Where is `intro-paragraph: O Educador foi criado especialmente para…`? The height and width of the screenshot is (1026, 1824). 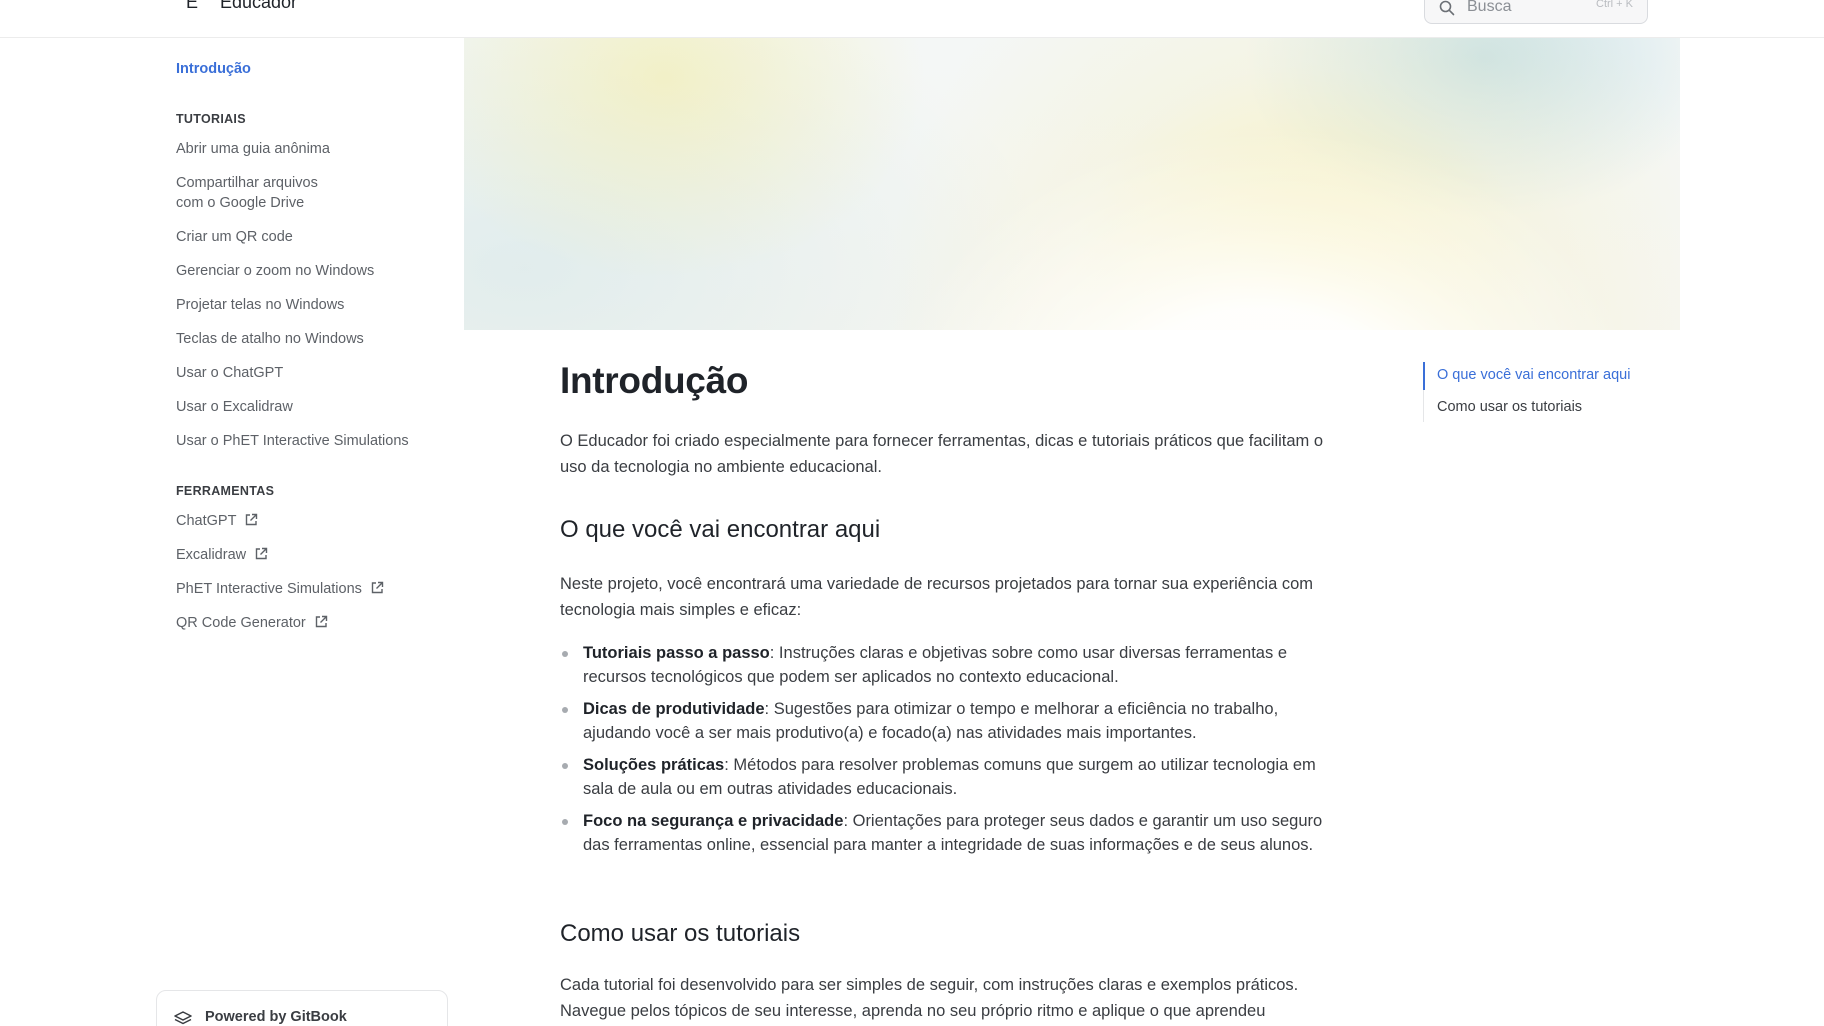 intro-paragraph: O Educador foi criado especialmente para… is located at coordinates (942, 454).